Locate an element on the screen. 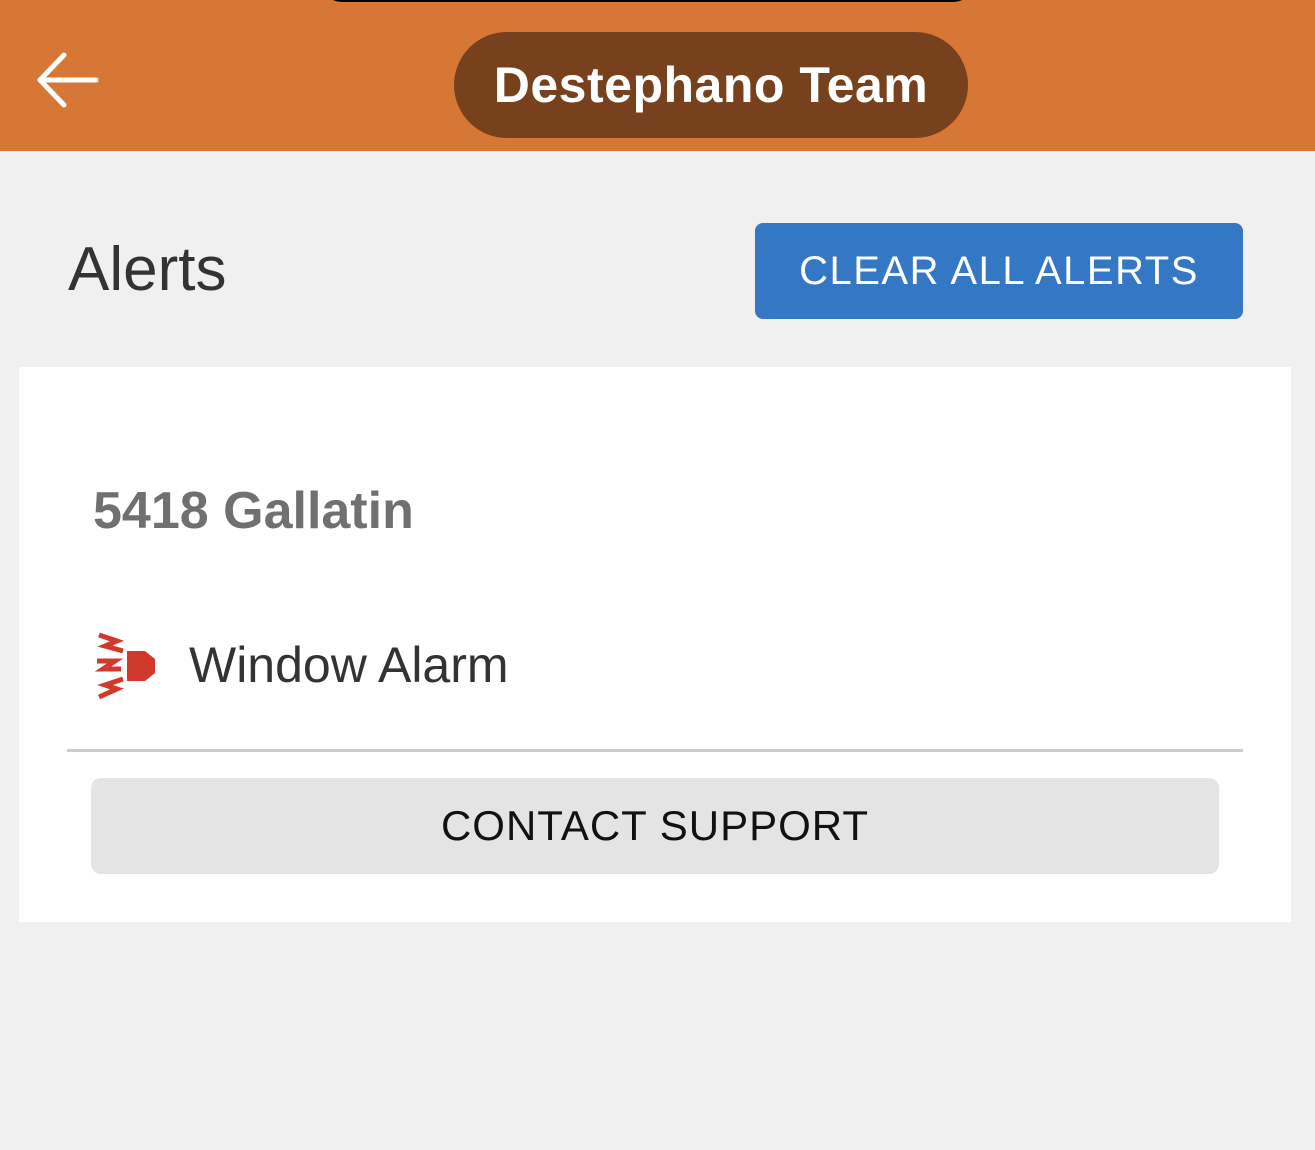 The height and width of the screenshot is (1150, 1315). alerts-heading: Alerts is located at coordinates (147, 269).